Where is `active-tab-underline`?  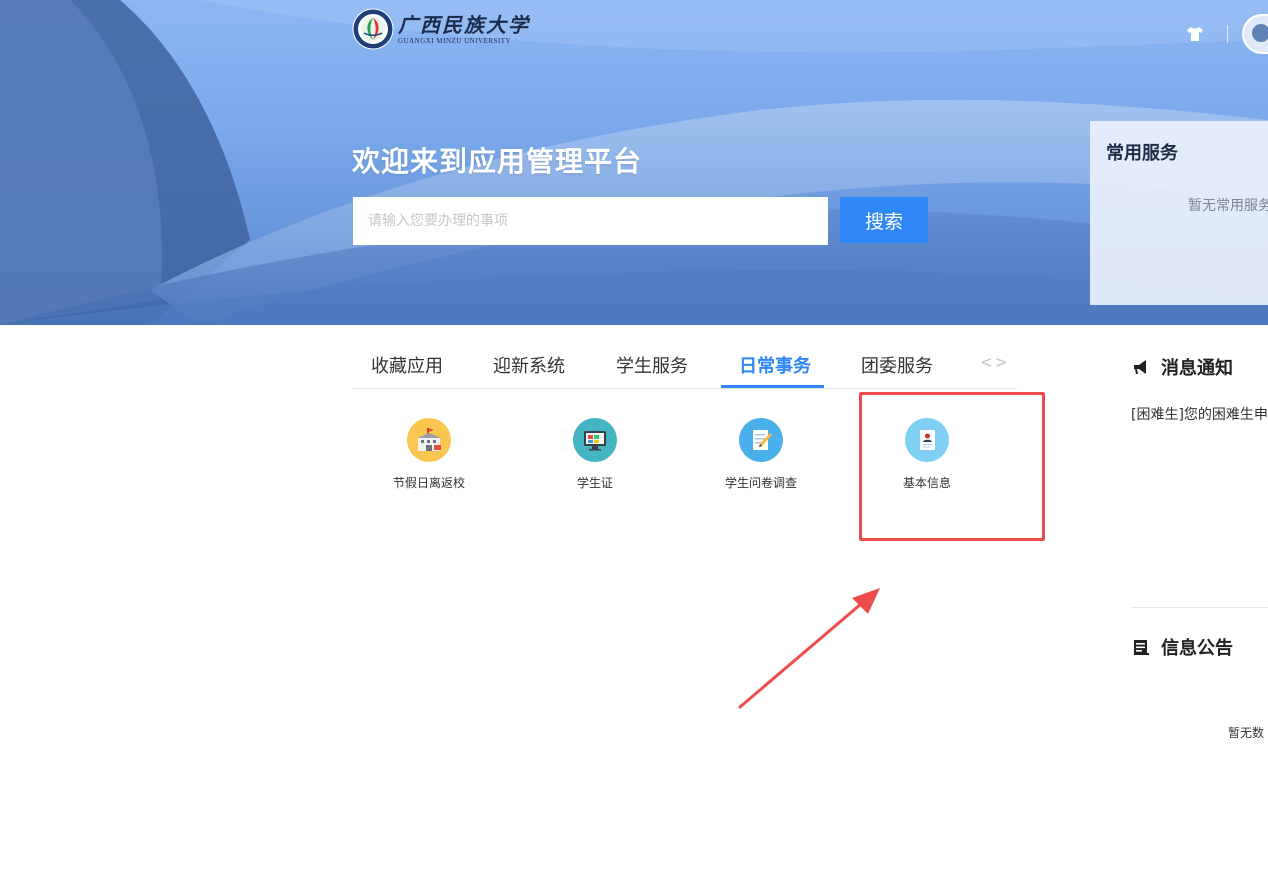 active-tab-underline is located at coordinates (772, 386).